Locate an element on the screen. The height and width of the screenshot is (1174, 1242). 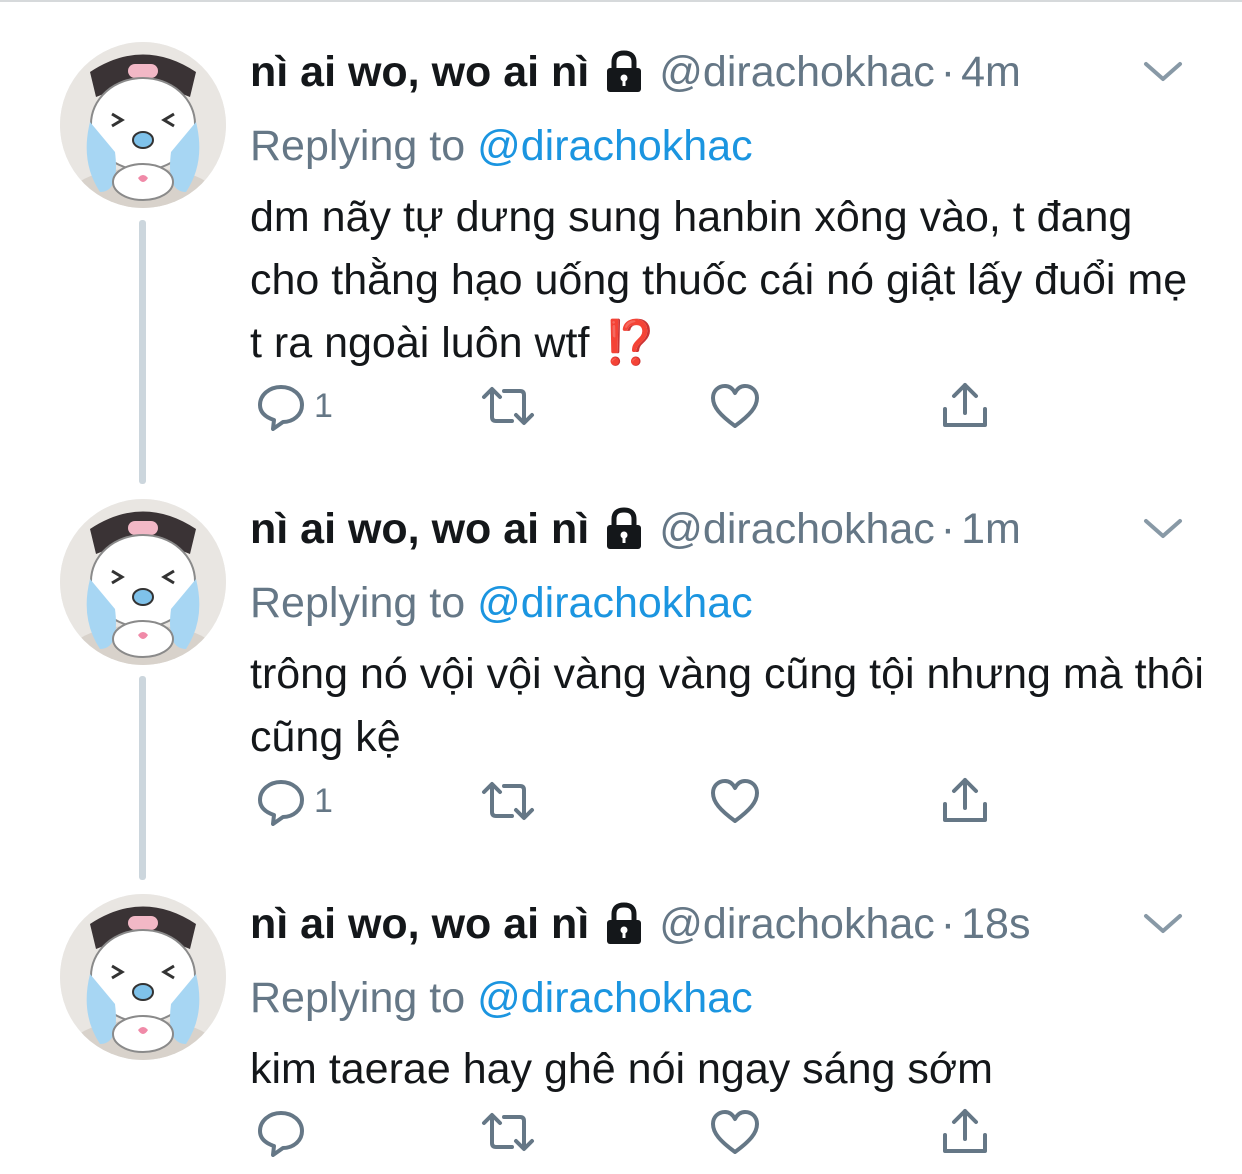
reply-button is located at coordinates (281, 1132).